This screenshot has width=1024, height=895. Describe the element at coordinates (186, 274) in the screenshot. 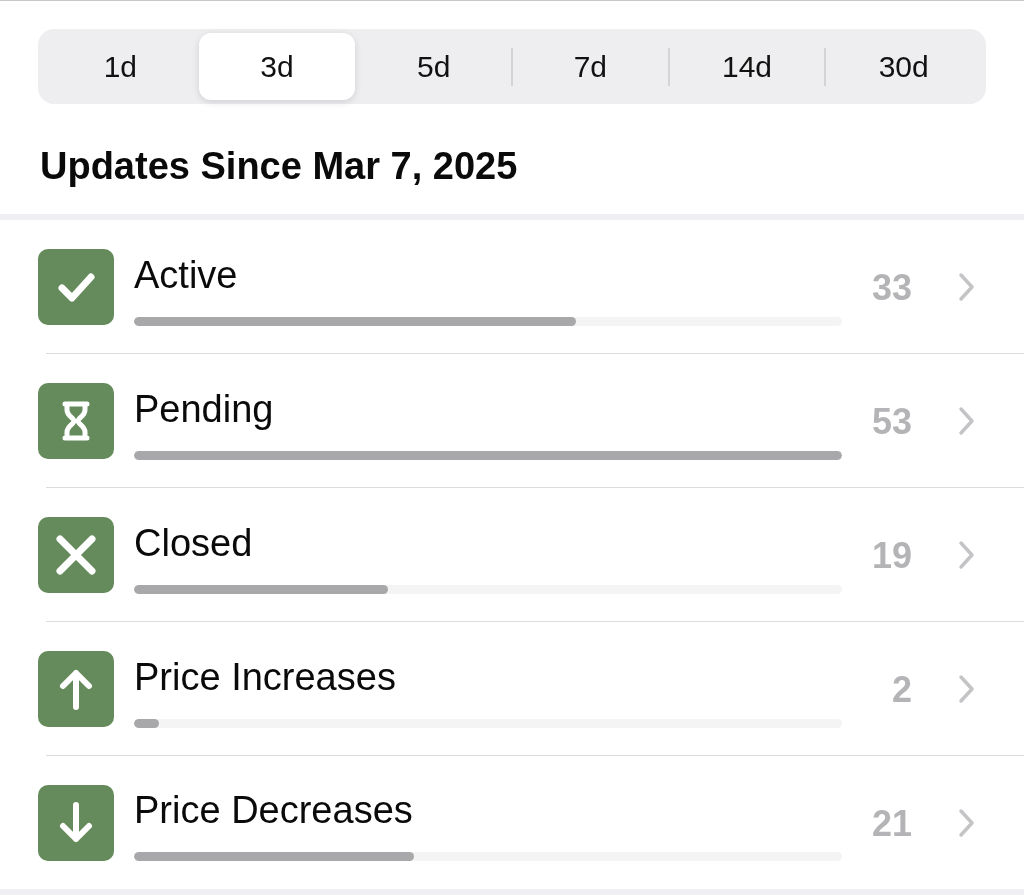

I see `status-label: Active` at that location.